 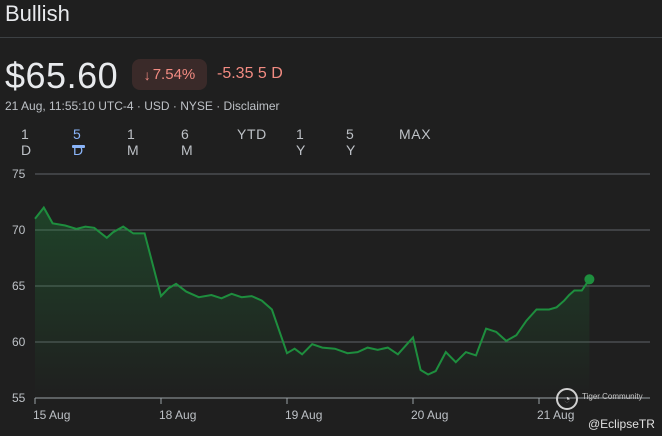 I want to click on tab-5d: 5 D, so click(x=78, y=142).